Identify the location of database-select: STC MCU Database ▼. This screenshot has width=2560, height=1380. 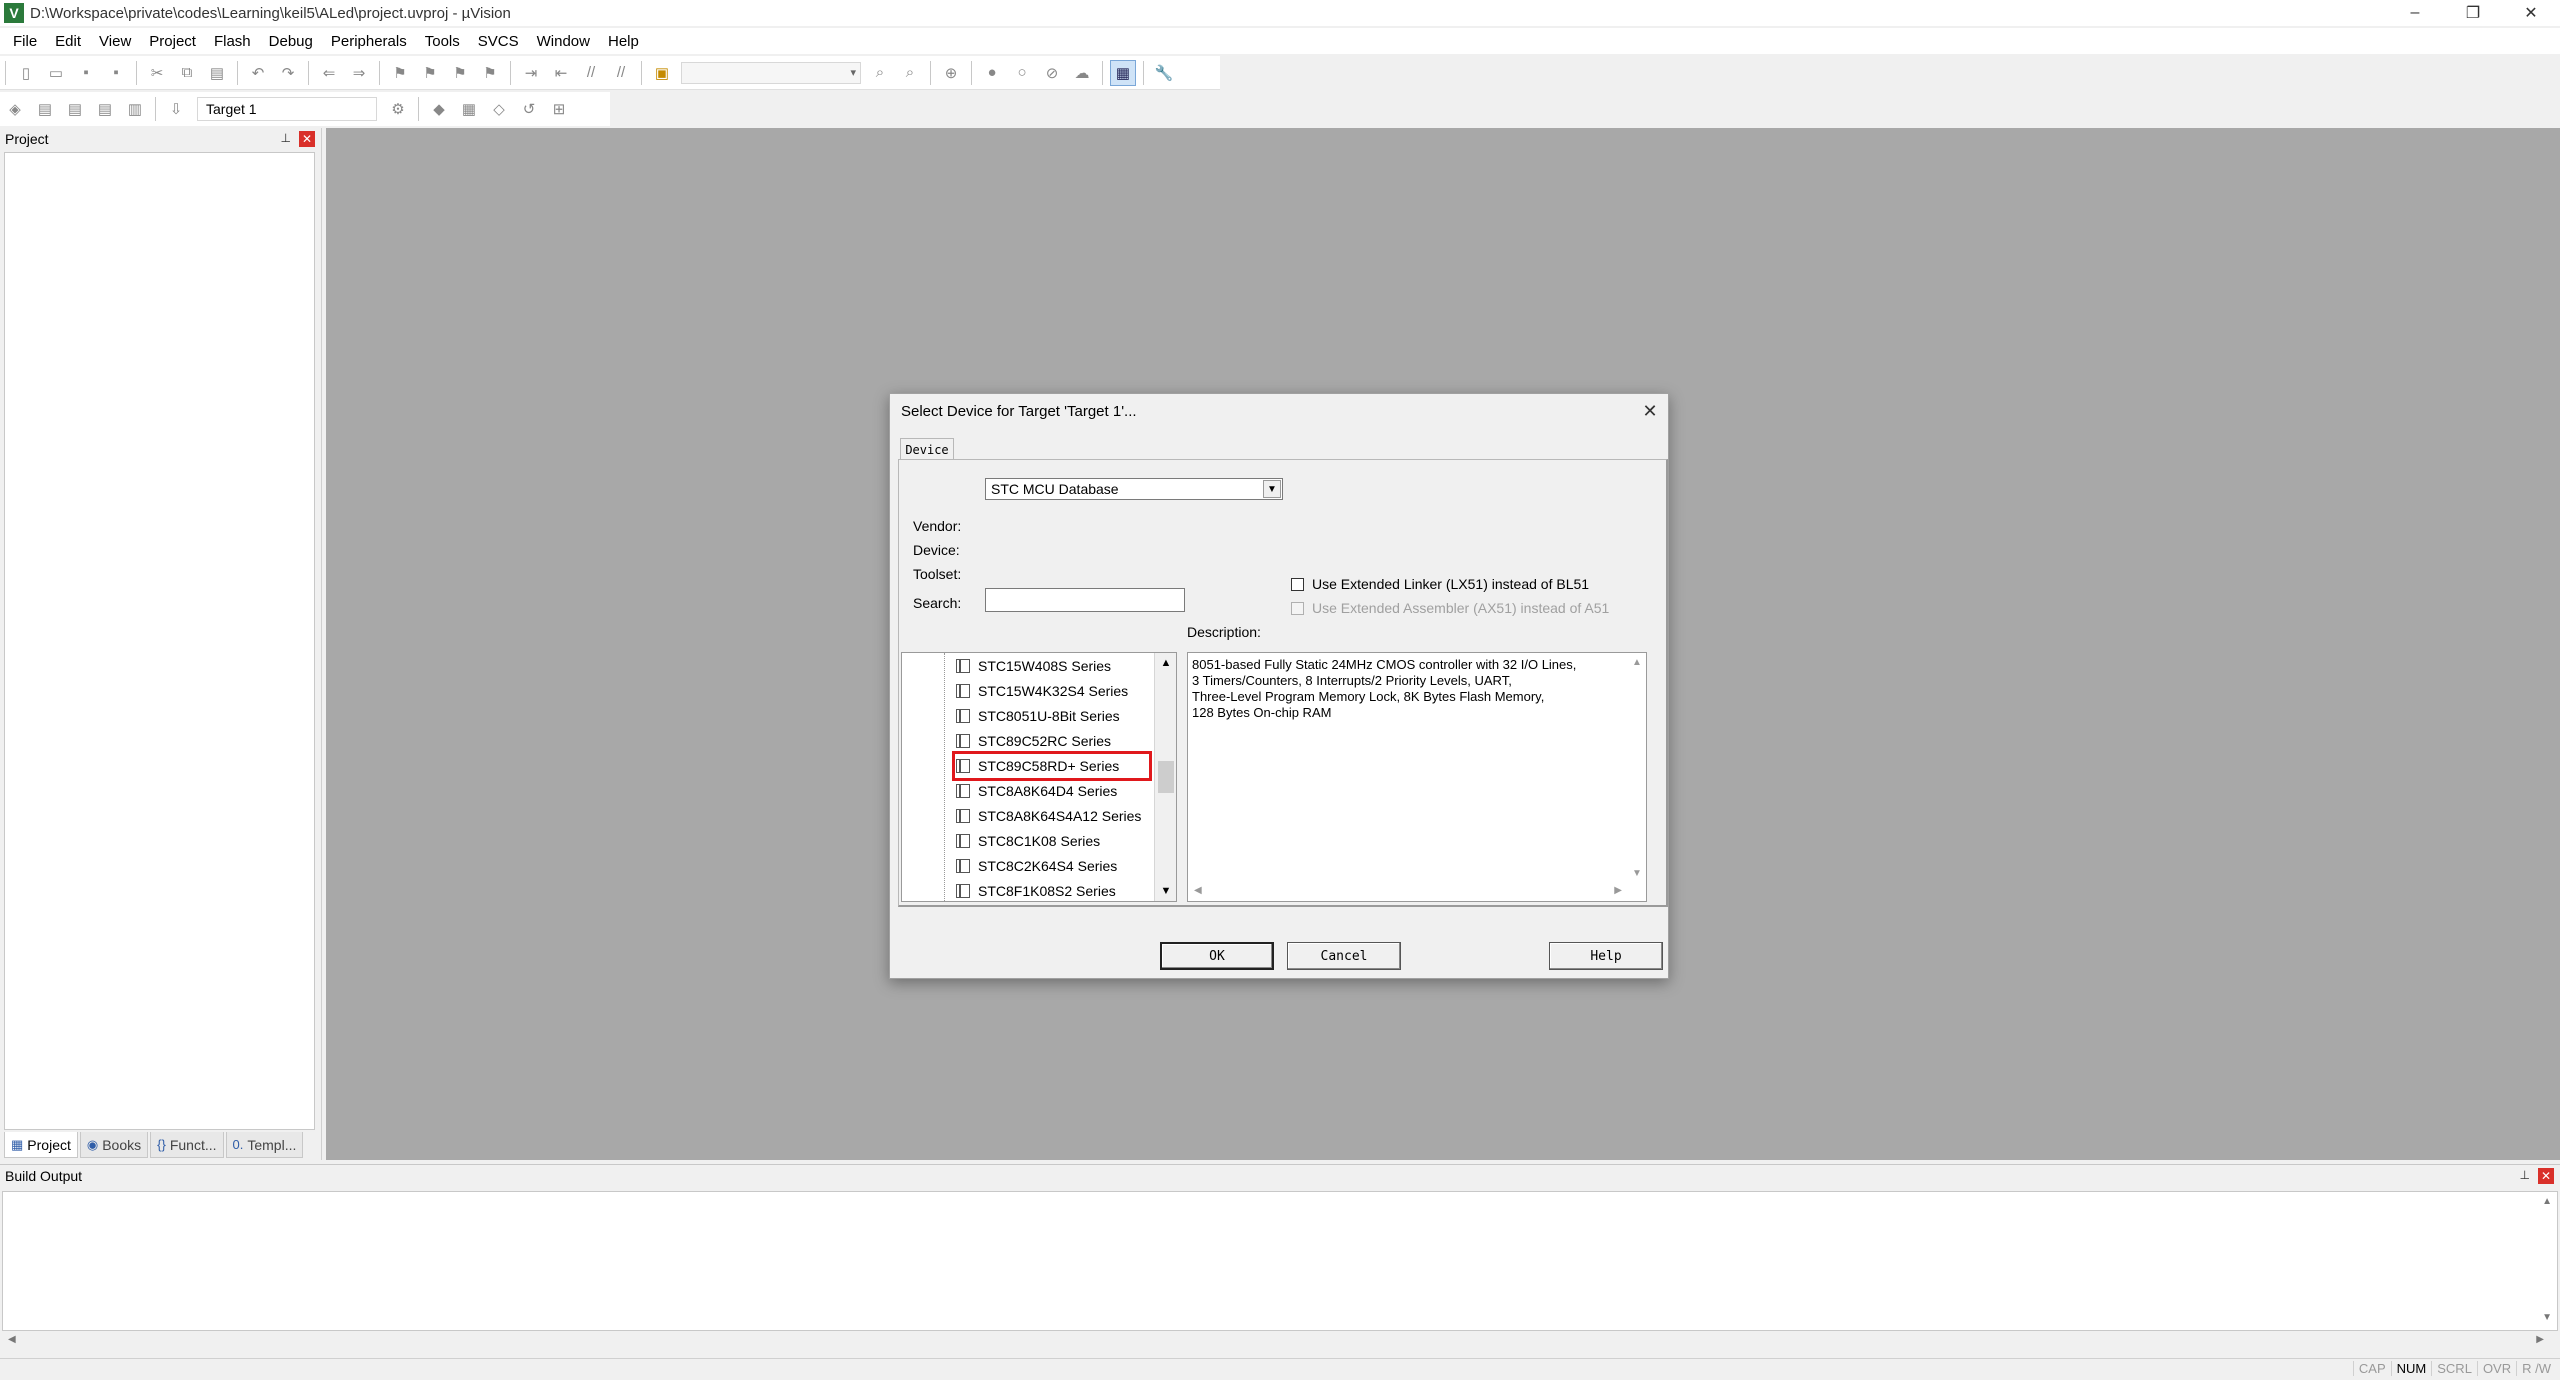
(1134, 489).